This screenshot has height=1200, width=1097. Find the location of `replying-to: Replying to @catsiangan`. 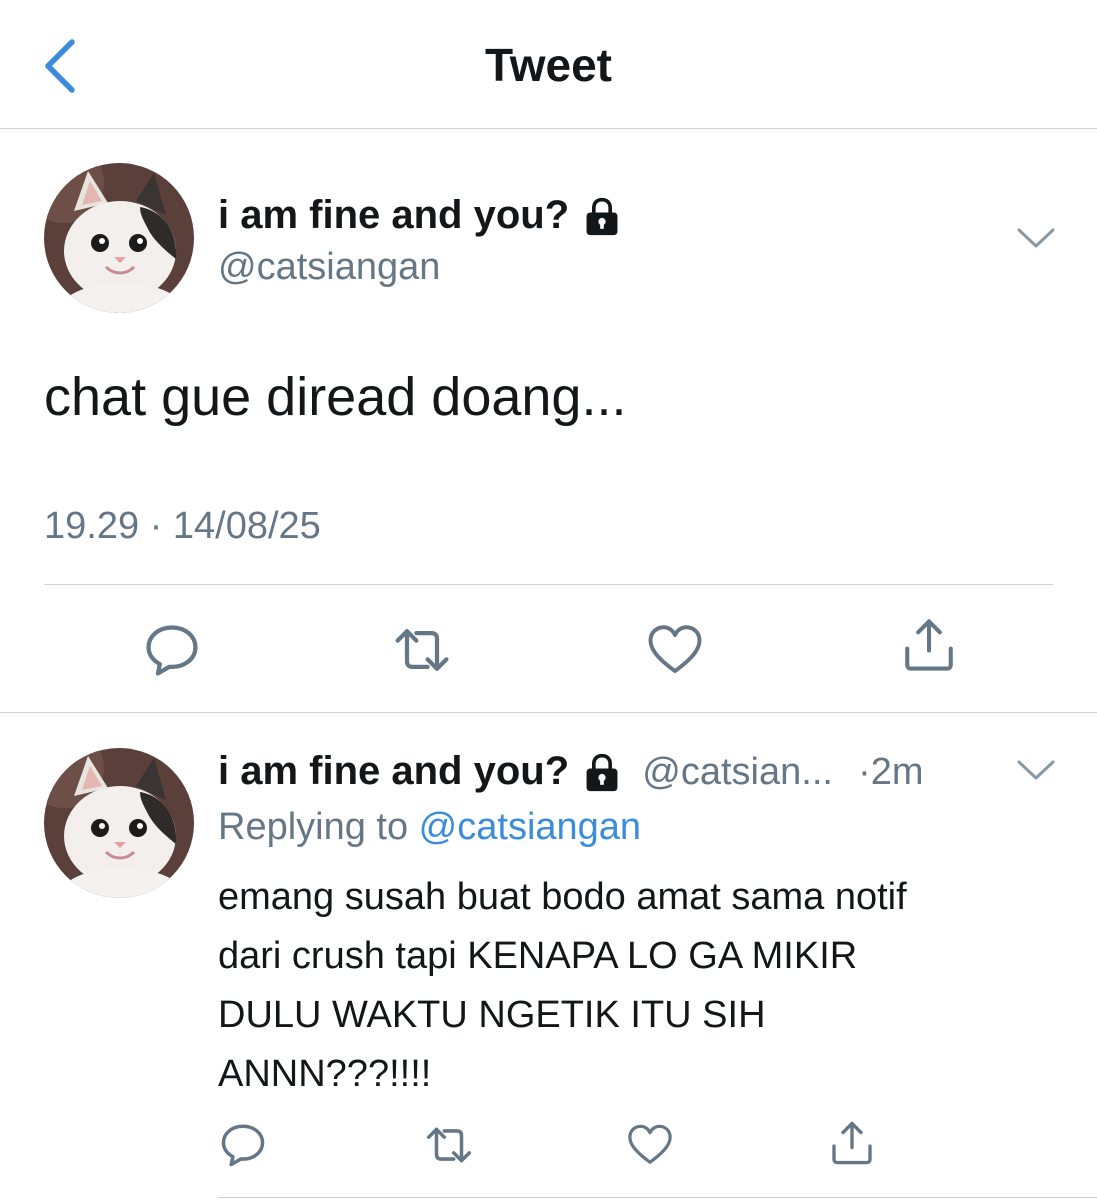

replying-to: Replying to @catsiangan is located at coordinates (429, 827).